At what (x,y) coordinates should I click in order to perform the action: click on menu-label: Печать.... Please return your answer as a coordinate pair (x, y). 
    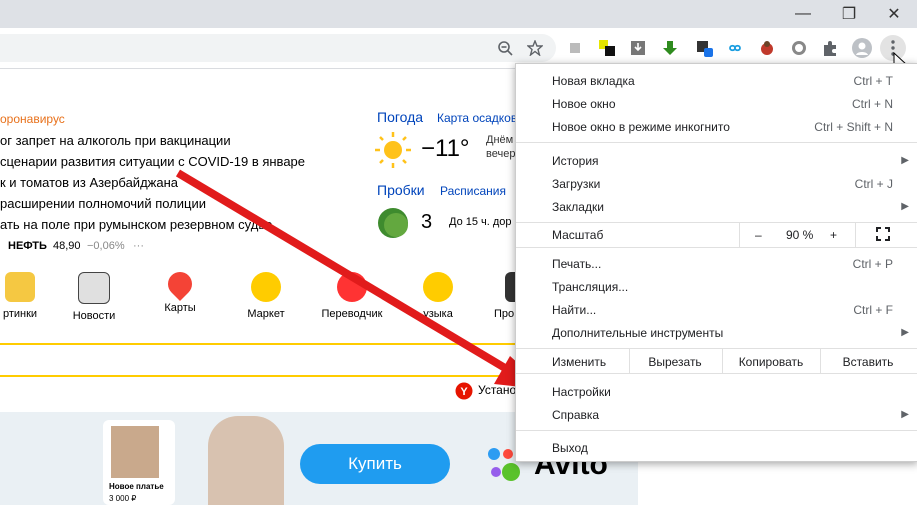
    Looking at the image, I should click on (577, 264).